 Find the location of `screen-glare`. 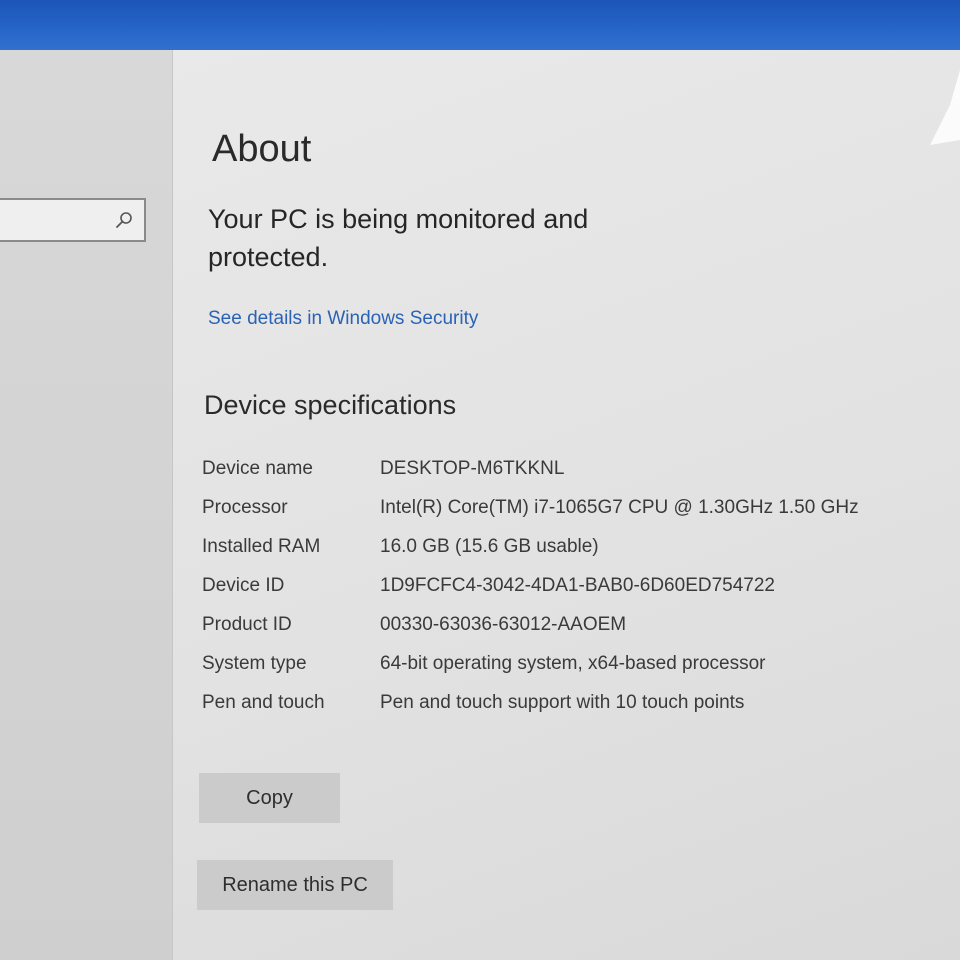

screen-glare is located at coordinates (945, 107).